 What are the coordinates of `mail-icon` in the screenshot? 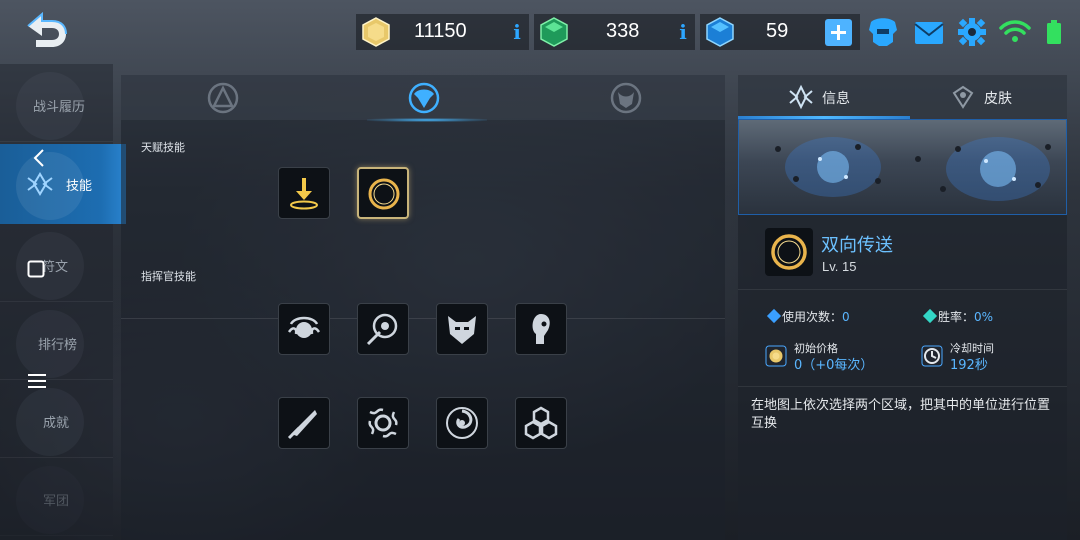 It's located at (929, 32).